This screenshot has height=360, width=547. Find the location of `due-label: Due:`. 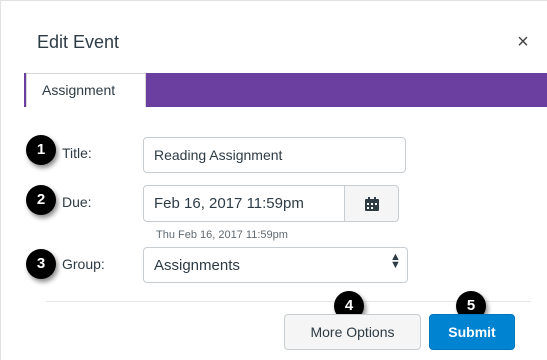

due-label: Due: is located at coordinates (77, 202).